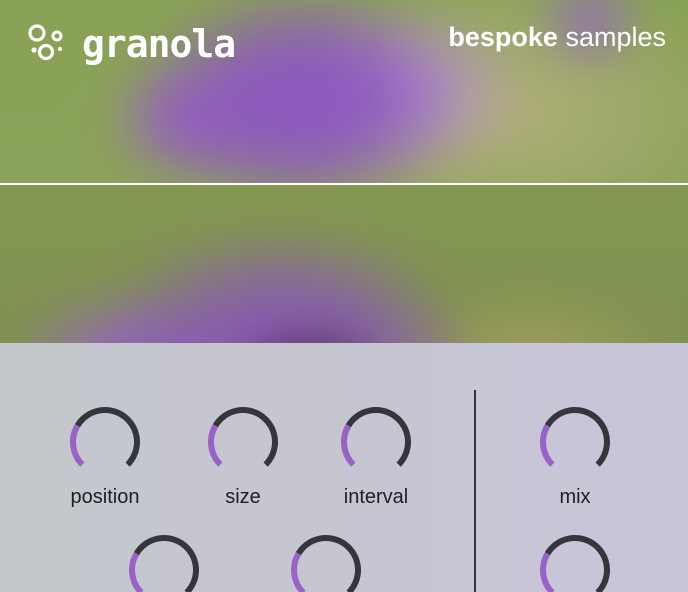  I want to click on grain-knob-row2-right, so click(326, 562).